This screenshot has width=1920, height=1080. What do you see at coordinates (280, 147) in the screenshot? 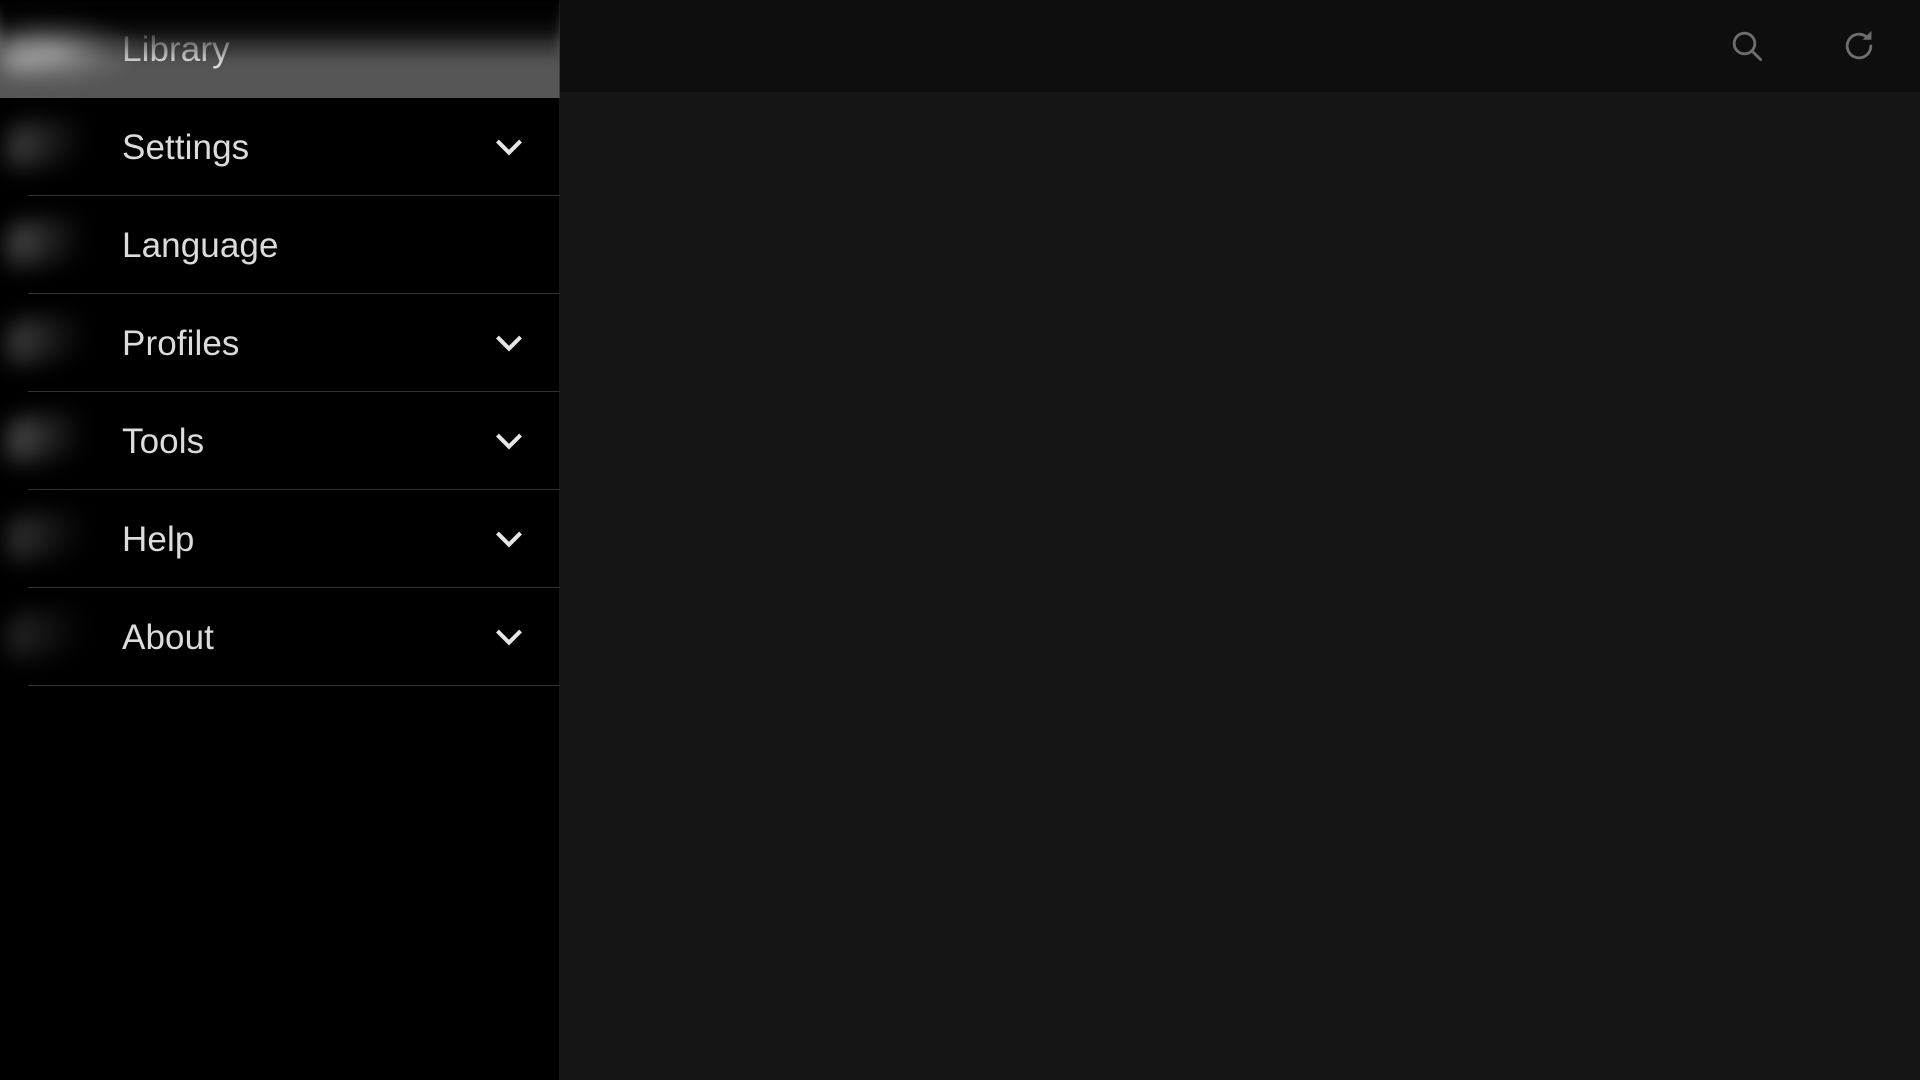
I see `drawer-item-settings: Settings` at bounding box center [280, 147].